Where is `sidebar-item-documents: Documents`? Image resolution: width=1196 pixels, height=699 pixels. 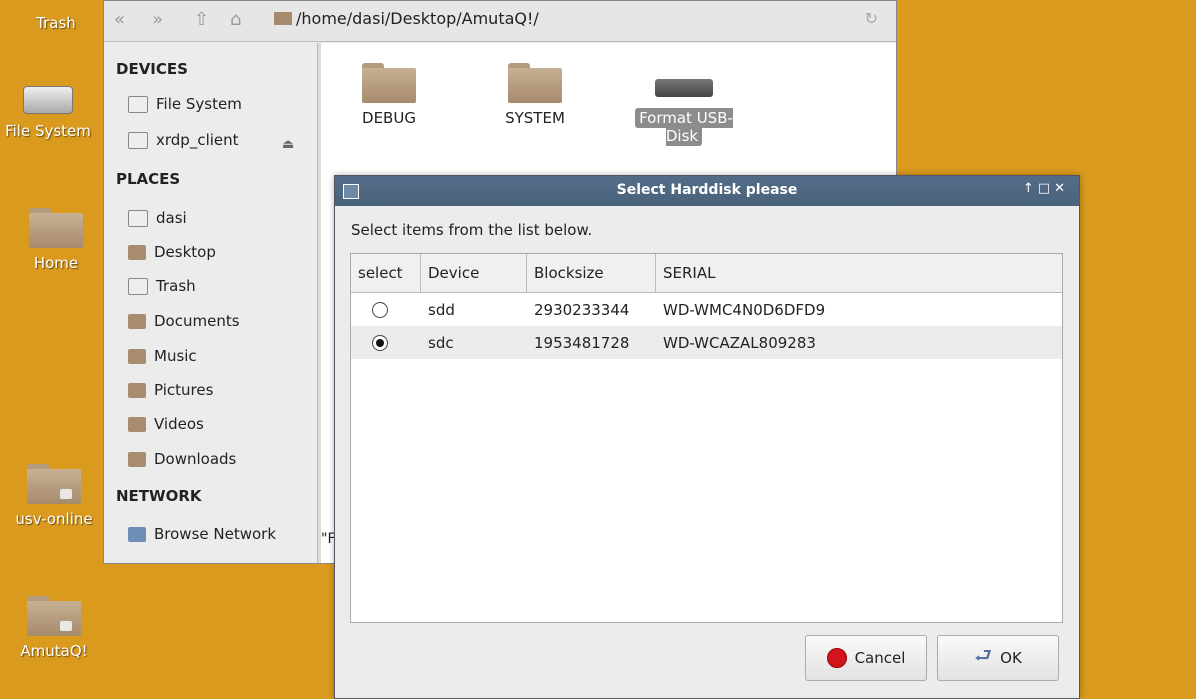 sidebar-item-documents: Documents is located at coordinates (184, 321).